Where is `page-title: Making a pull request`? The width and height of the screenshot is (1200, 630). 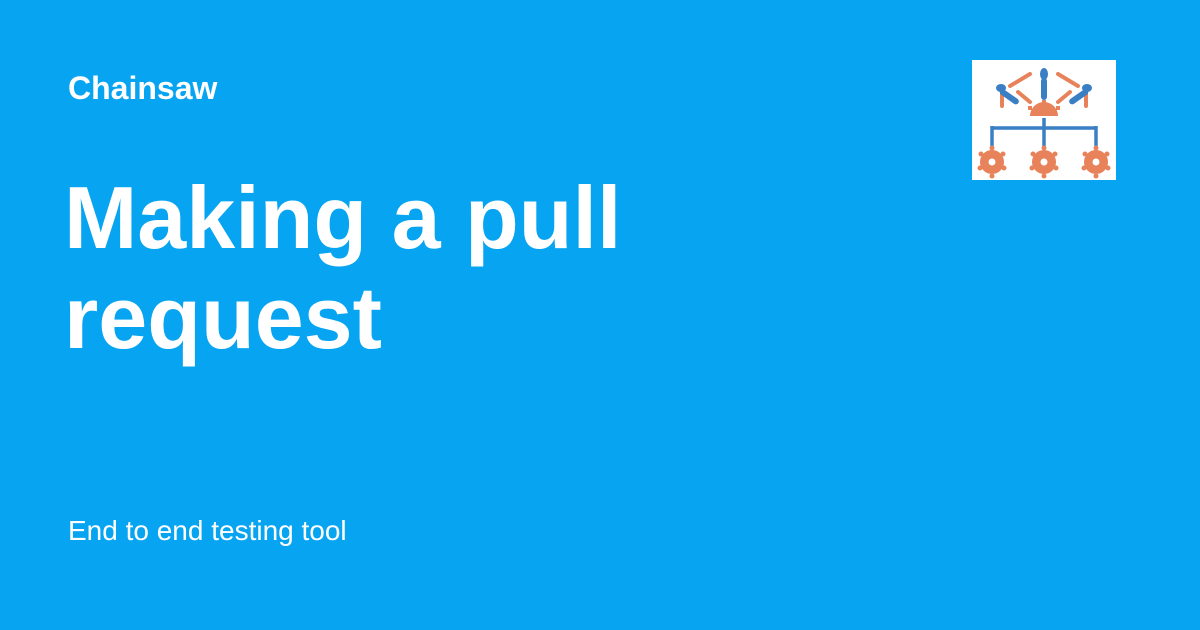
page-title: Making a pull request is located at coordinates (343, 267).